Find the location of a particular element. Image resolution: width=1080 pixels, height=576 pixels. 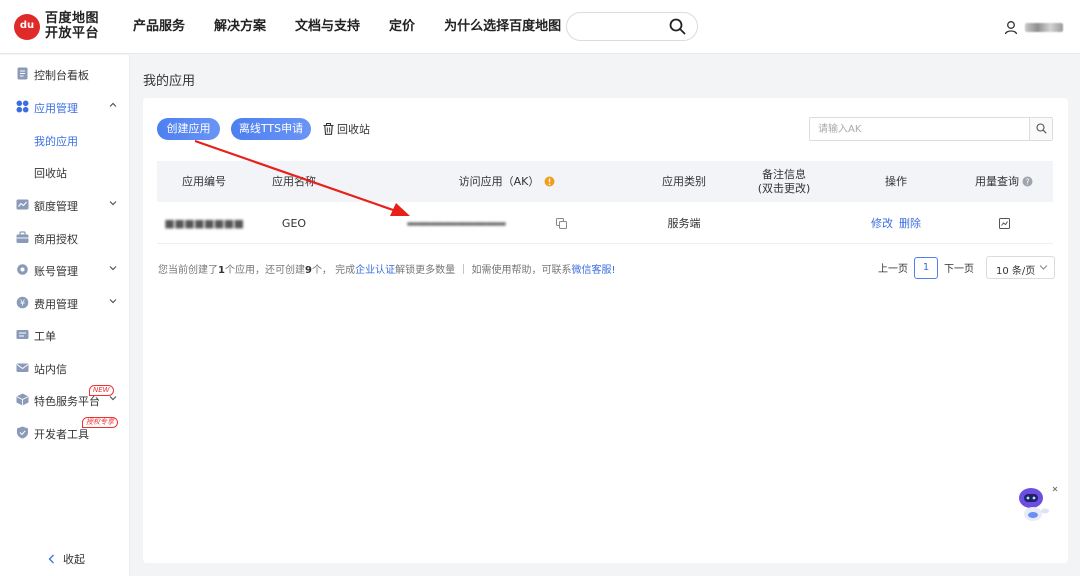

nav-solutions: 解决方案 is located at coordinates (240, 27).